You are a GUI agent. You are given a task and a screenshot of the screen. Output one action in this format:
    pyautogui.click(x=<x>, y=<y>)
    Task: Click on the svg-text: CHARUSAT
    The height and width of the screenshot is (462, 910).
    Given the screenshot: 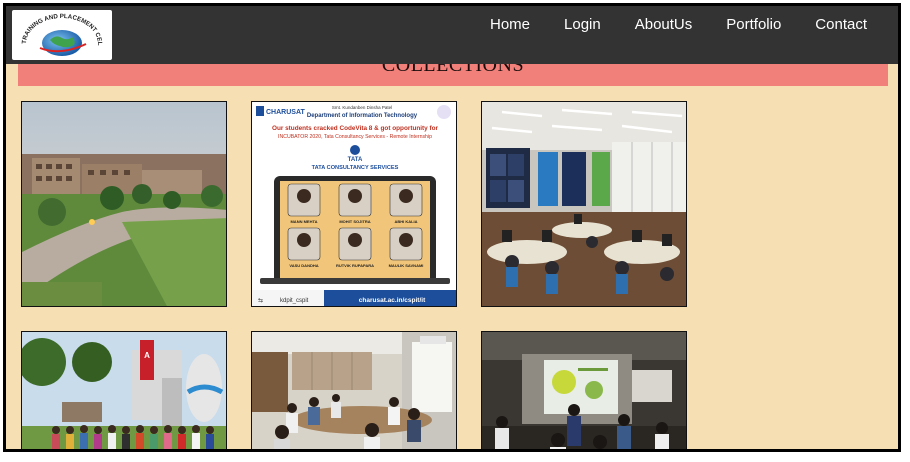 What is the action you would take?
    pyautogui.click(x=285, y=112)
    